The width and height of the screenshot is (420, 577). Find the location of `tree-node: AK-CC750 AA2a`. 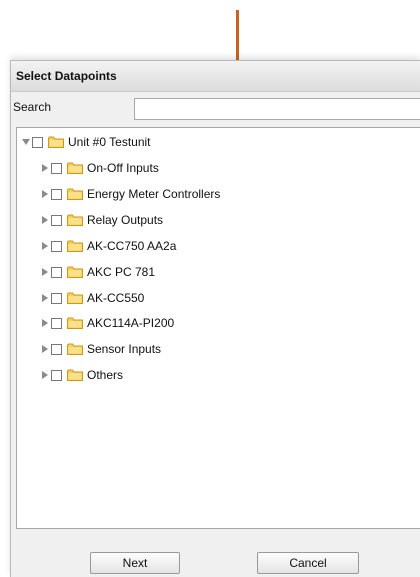

tree-node: AK-CC750 AA2a is located at coordinates (108, 246).